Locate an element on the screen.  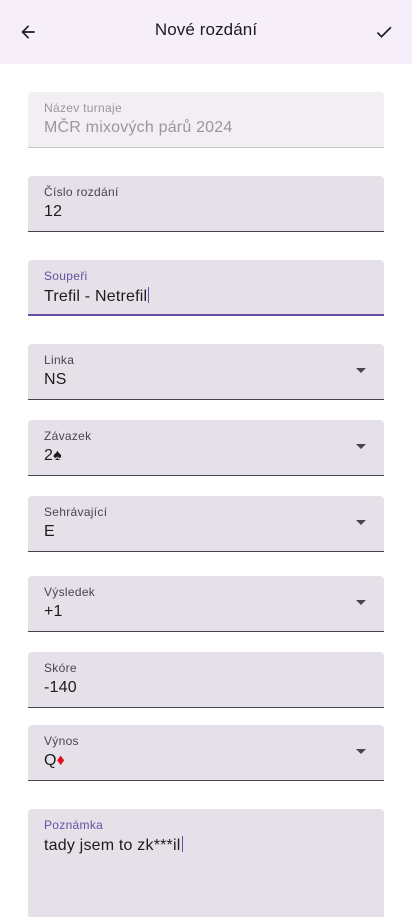
line-select: Linka NS is located at coordinates (206, 372).